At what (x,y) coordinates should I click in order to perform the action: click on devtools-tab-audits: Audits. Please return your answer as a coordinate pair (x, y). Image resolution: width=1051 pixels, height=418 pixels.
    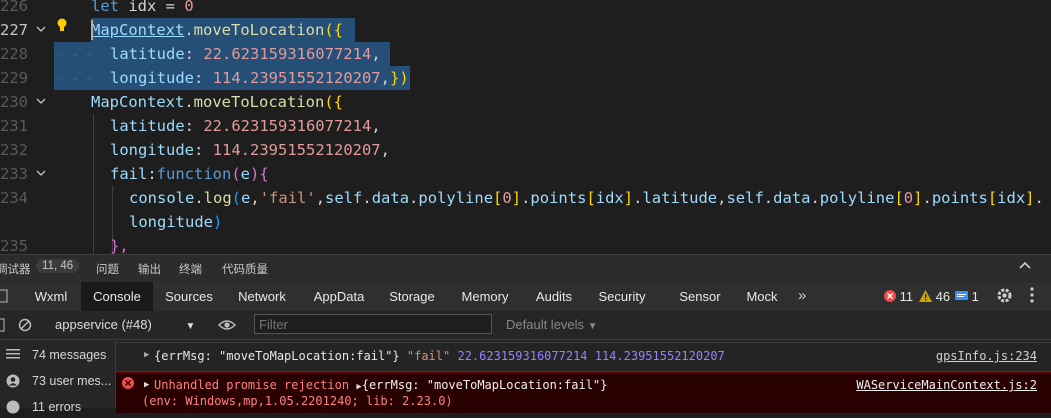
    Looking at the image, I should click on (554, 296).